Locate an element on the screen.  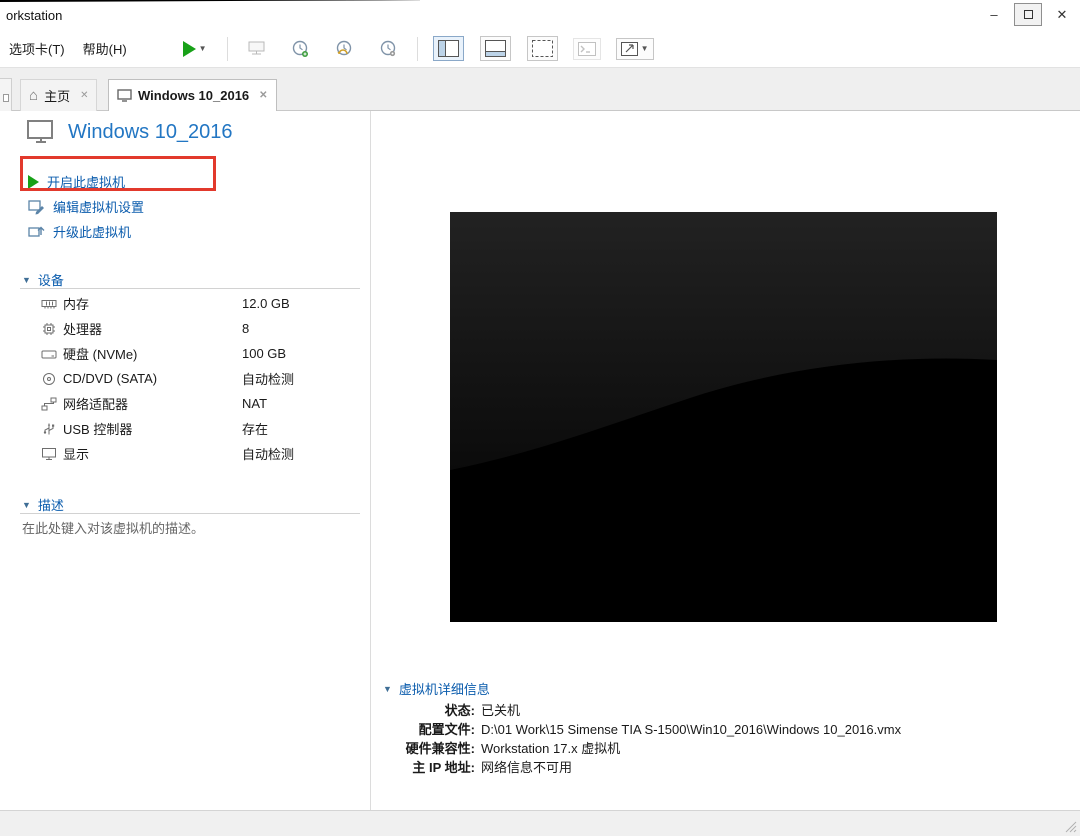
tab-home-close-icon: ✕ is located at coordinates (84, 95).